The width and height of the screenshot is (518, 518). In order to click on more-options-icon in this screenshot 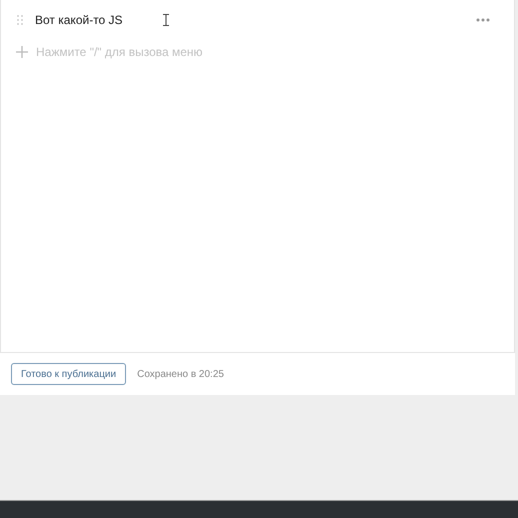, I will do `click(483, 20)`.